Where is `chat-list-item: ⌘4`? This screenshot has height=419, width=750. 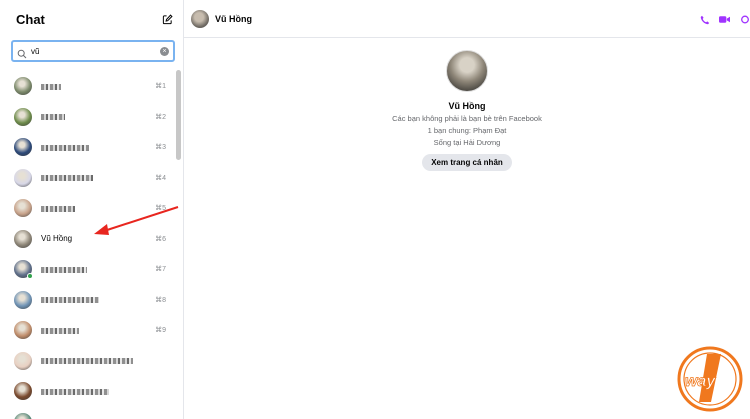
chat-list-item: ⌘4 is located at coordinates (88, 178).